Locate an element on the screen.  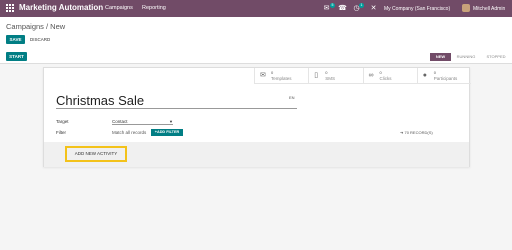
target-value: Contact is located at coordinates (120, 121).